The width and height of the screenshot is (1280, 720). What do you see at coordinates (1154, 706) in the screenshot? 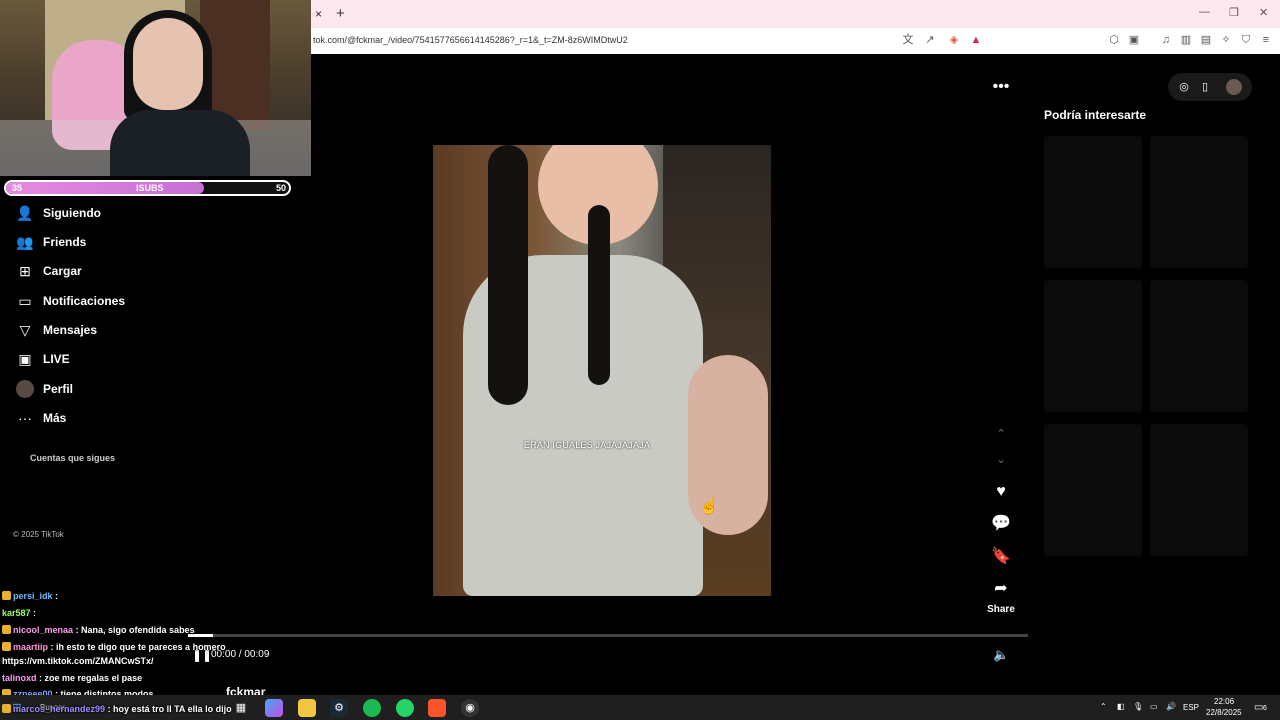
I see `network-icon: ▭` at bounding box center [1154, 706].